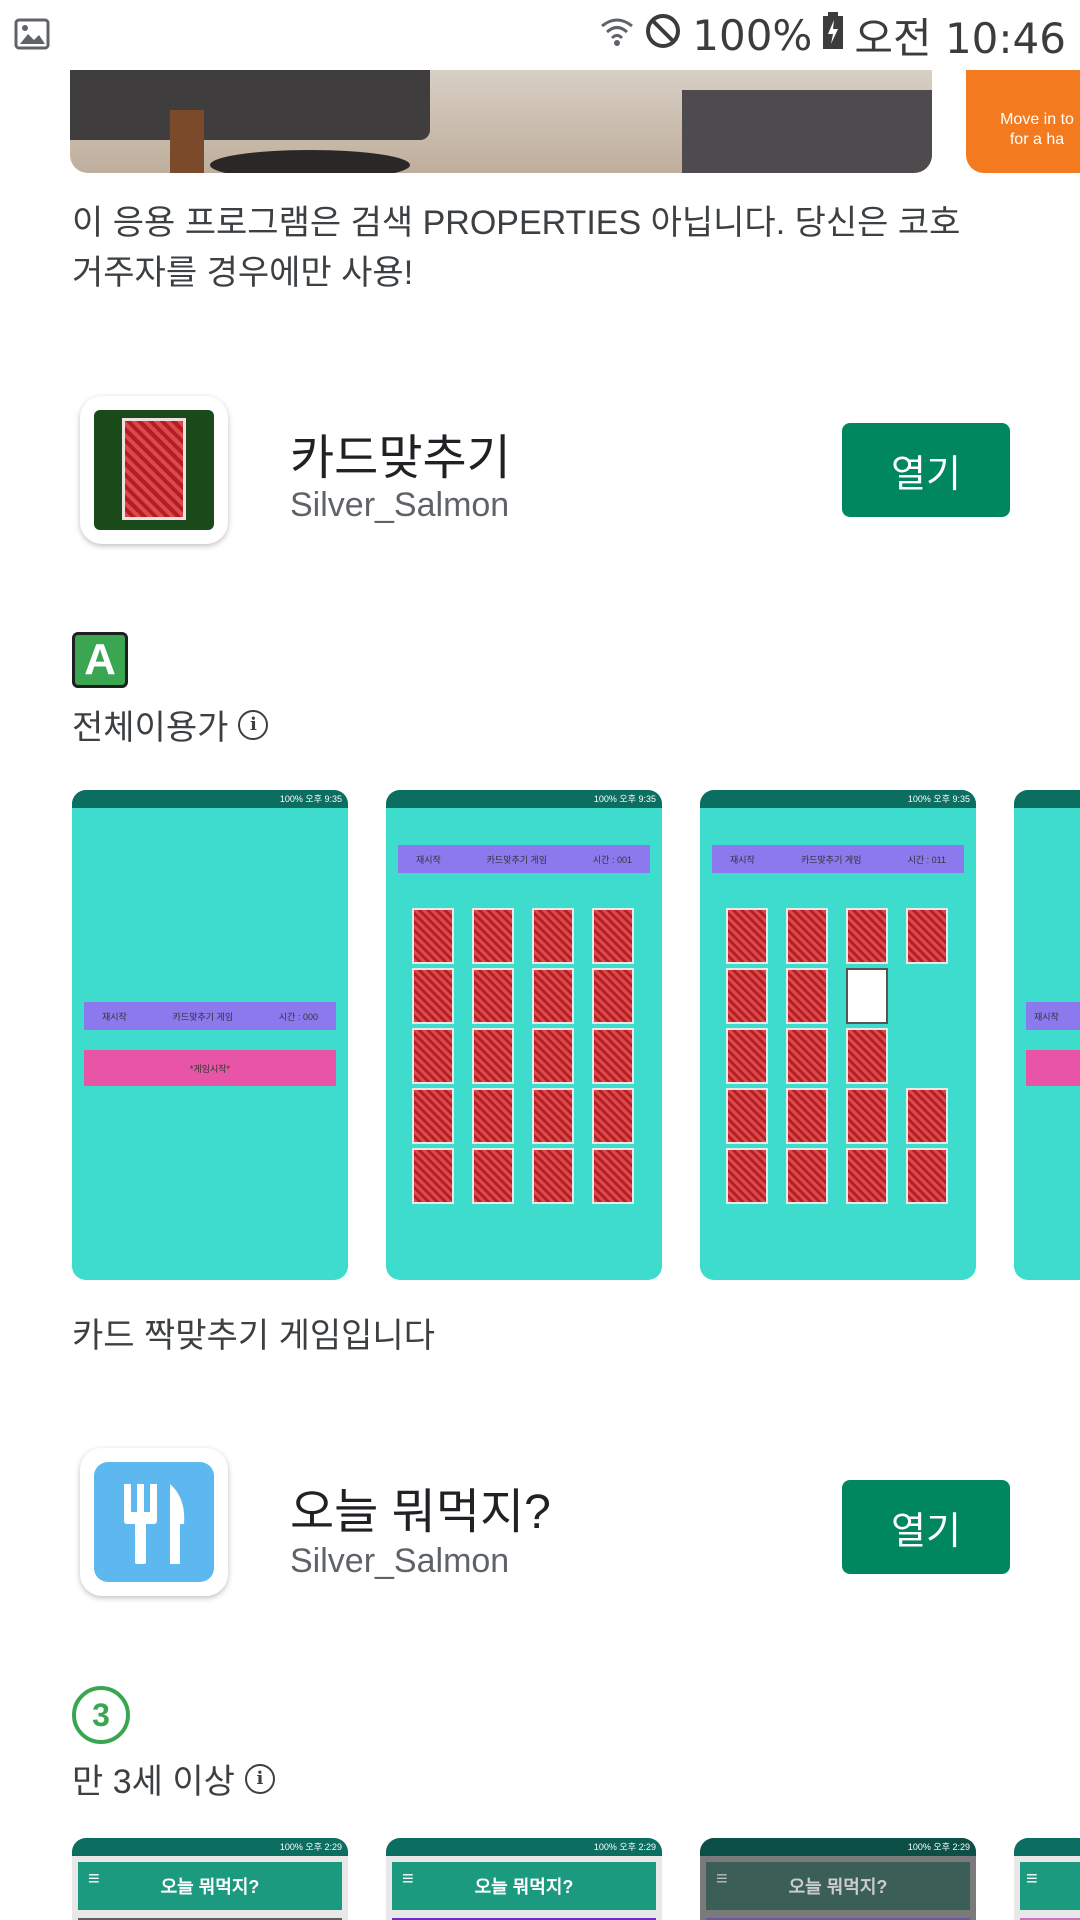 This screenshot has height=1920, width=1080. I want to click on screenshot-1: 100% 오후 2:29 오늘 뭐먹지? ≡, so click(210, 1879).